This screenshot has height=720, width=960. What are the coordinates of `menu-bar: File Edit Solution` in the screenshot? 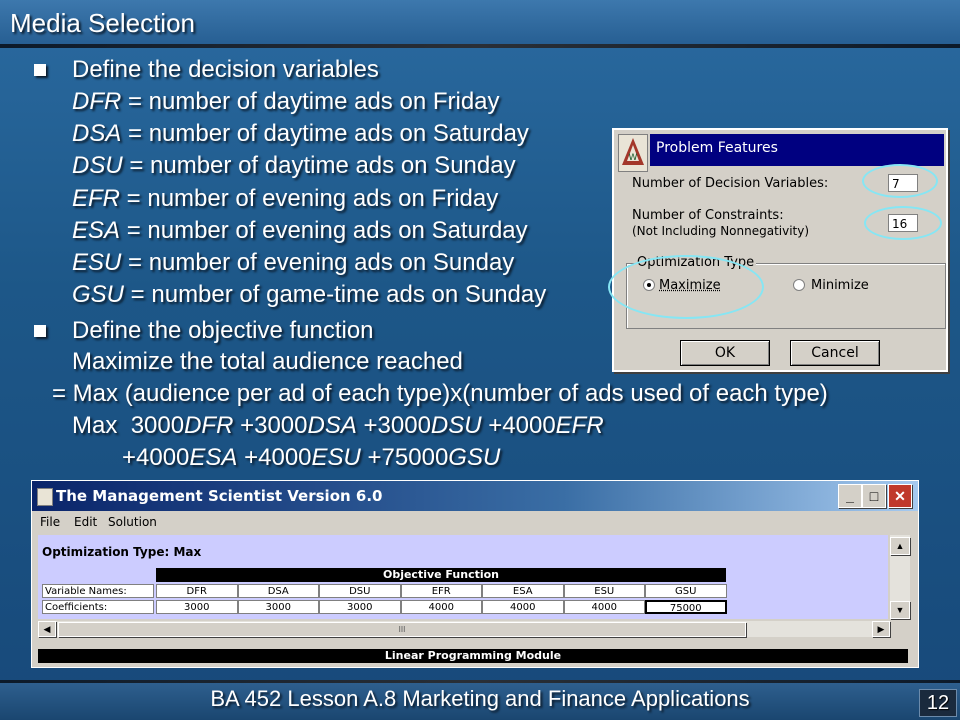 It's located at (475, 523).